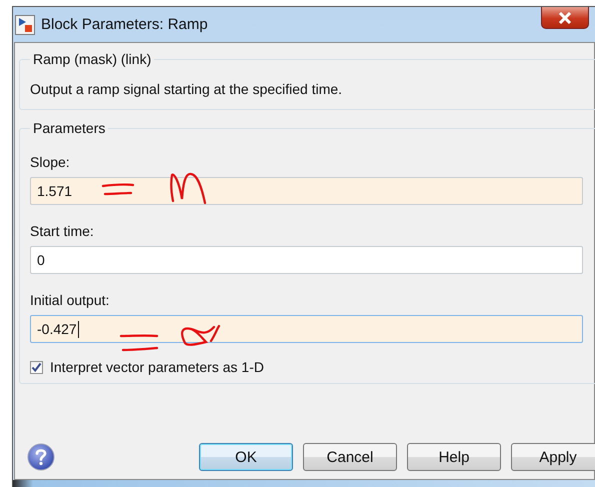 This screenshot has height=487, width=595. I want to click on input-field: -0.427, so click(306, 329).